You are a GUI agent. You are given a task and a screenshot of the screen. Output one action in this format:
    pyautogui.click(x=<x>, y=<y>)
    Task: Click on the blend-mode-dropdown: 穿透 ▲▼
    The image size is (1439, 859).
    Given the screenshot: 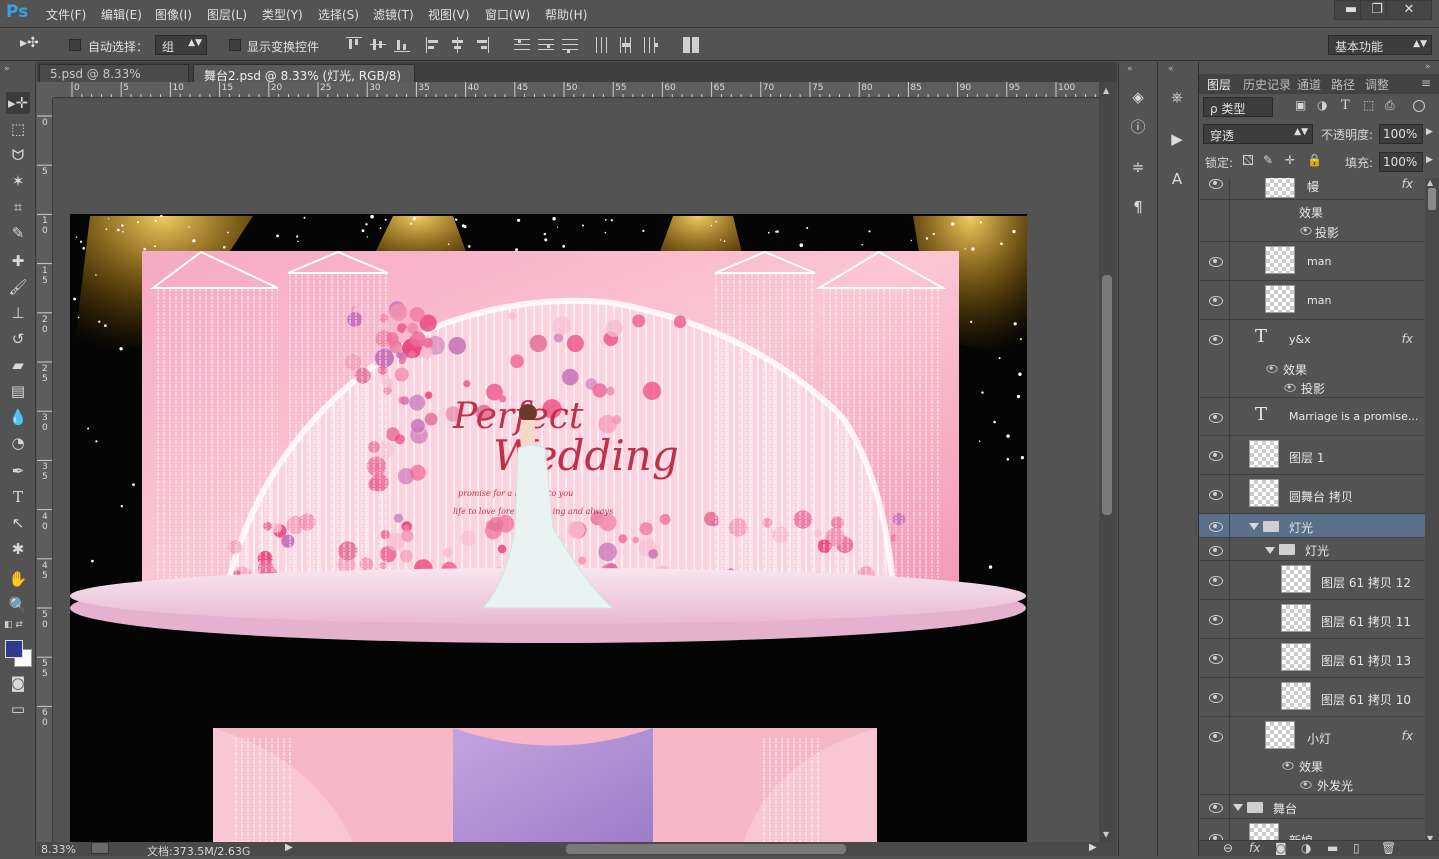 What is the action you would take?
    pyautogui.click(x=1258, y=134)
    